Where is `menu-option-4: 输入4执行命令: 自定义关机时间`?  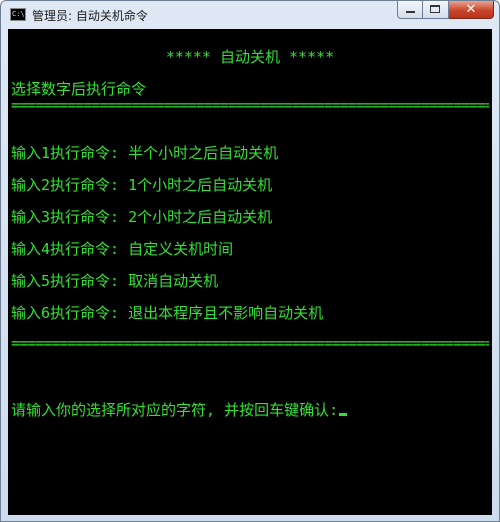
menu-option-4: 输入4执行命令: 自定义关机时间 is located at coordinates (122, 249).